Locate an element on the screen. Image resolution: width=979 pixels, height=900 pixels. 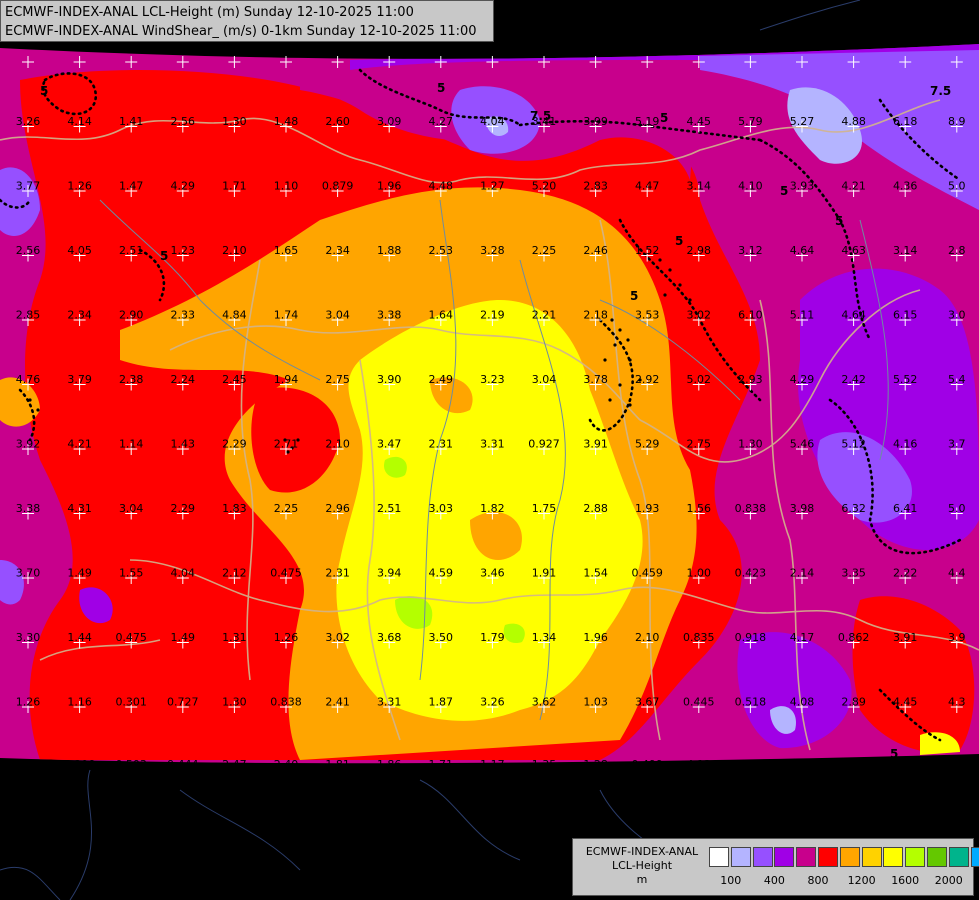
value-label: 3.70 is located at coordinates (28, 573).